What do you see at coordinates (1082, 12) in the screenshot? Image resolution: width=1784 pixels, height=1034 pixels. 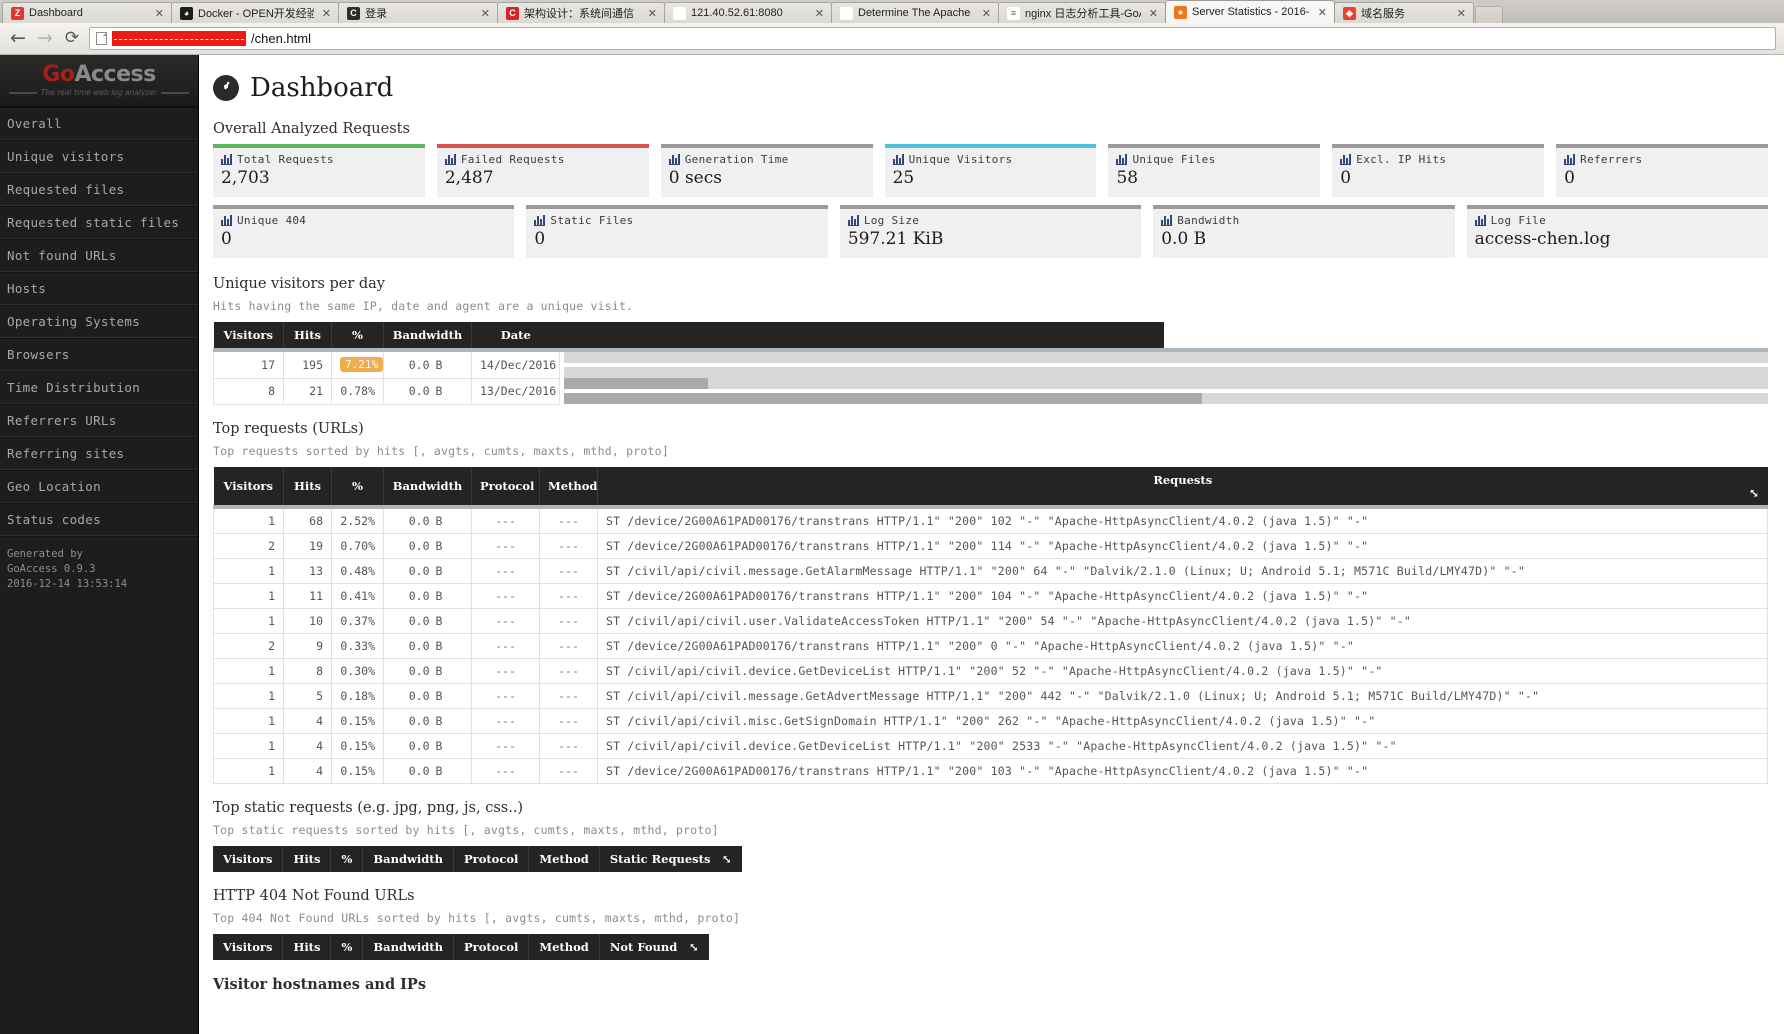 I see `browser-tab-6: ≡ nginx 日志分析工具-GoA ✕` at bounding box center [1082, 12].